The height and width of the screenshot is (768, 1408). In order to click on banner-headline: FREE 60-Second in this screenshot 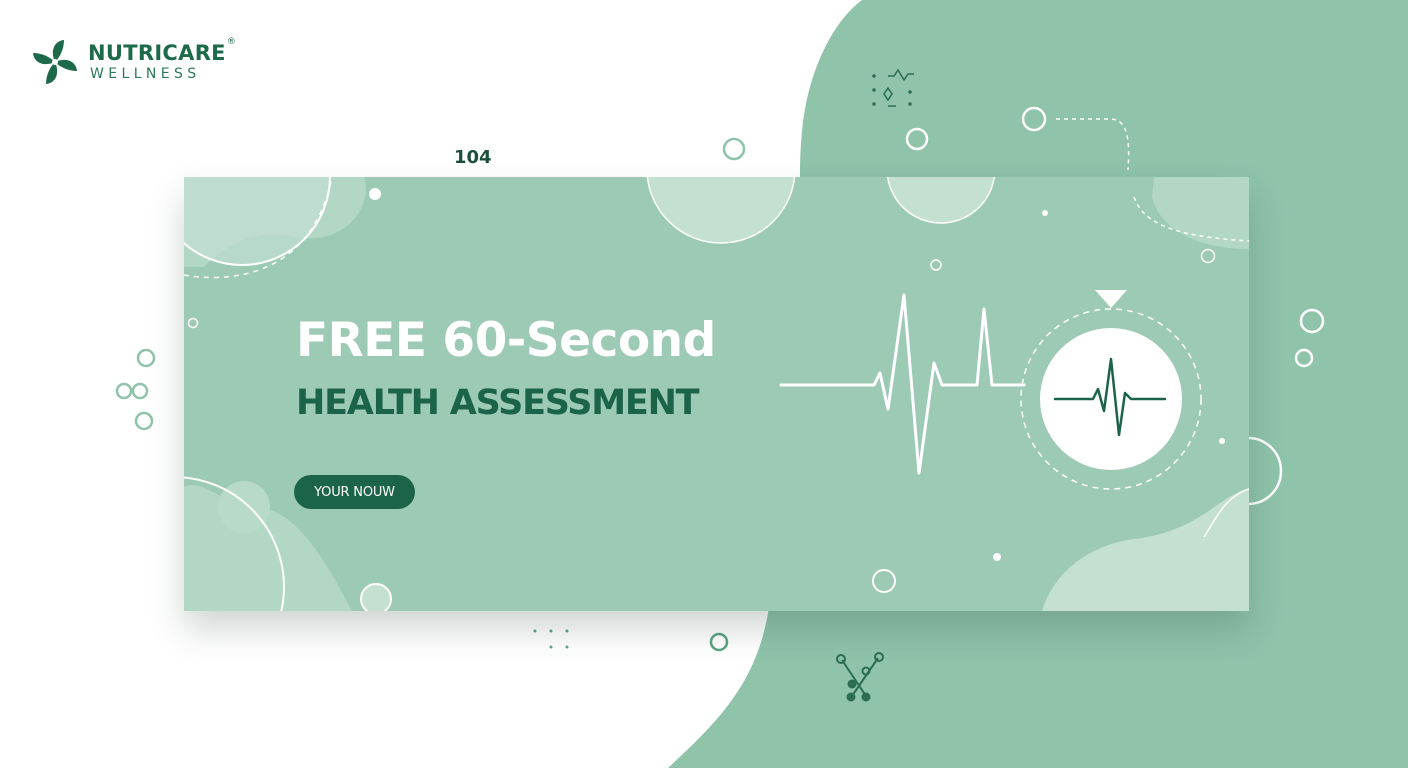, I will do `click(506, 340)`.